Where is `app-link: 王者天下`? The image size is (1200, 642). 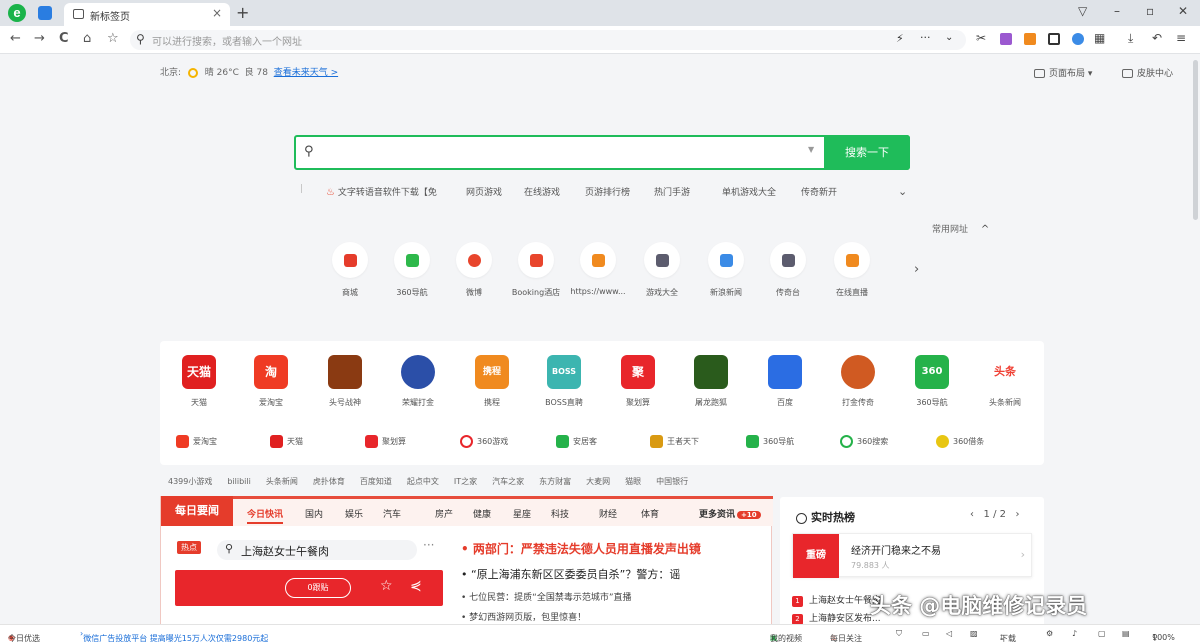 app-link: 王者天下 is located at coordinates (674, 441).